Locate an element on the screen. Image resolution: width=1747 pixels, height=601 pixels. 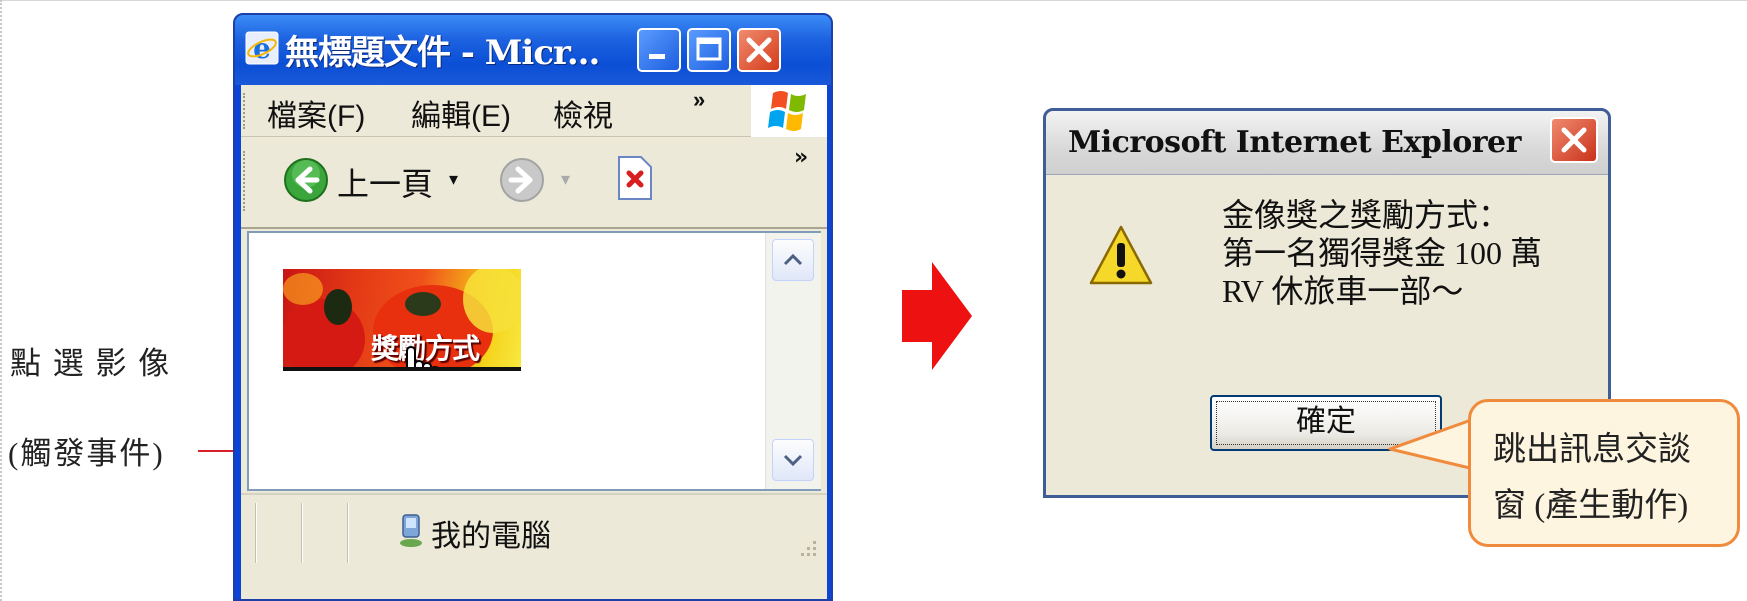
menu-edit: 編輯(E) is located at coordinates (461, 113).